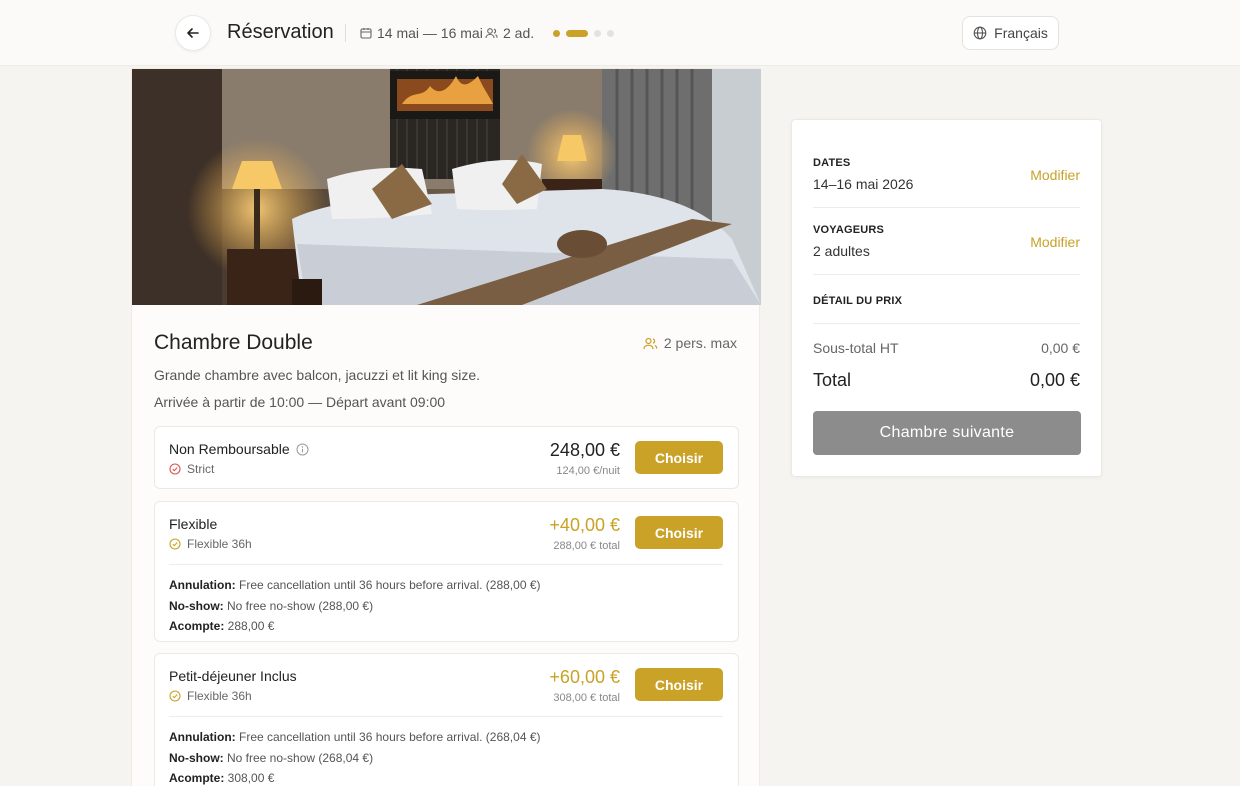  I want to click on subtotal-value: 0,00 €, so click(1060, 348).